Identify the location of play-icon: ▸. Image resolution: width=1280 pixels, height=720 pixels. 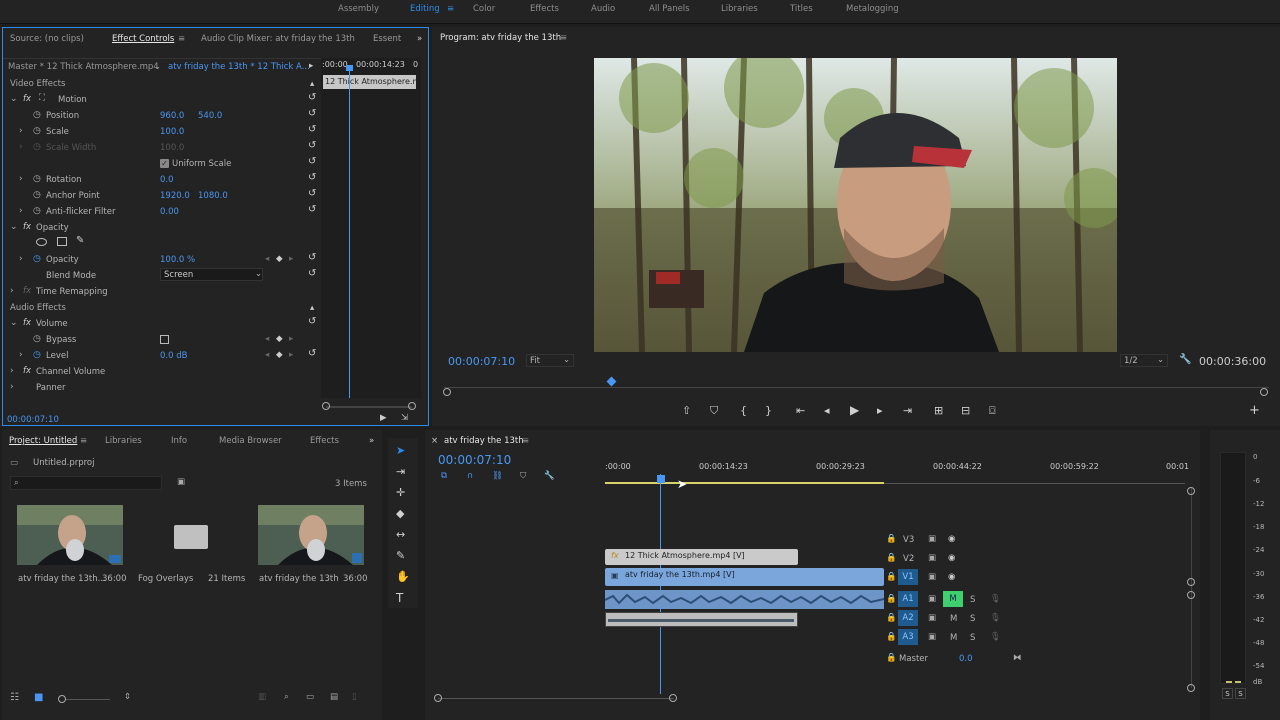
(311, 66).